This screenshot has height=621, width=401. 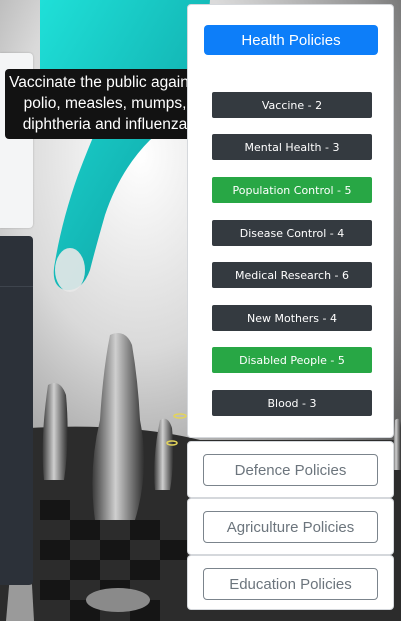 What do you see at coordinates (105, 82) in the screenshot?
I see `tooltip-line-1: Vaccinate the public against` at bounding box center [105, 82].